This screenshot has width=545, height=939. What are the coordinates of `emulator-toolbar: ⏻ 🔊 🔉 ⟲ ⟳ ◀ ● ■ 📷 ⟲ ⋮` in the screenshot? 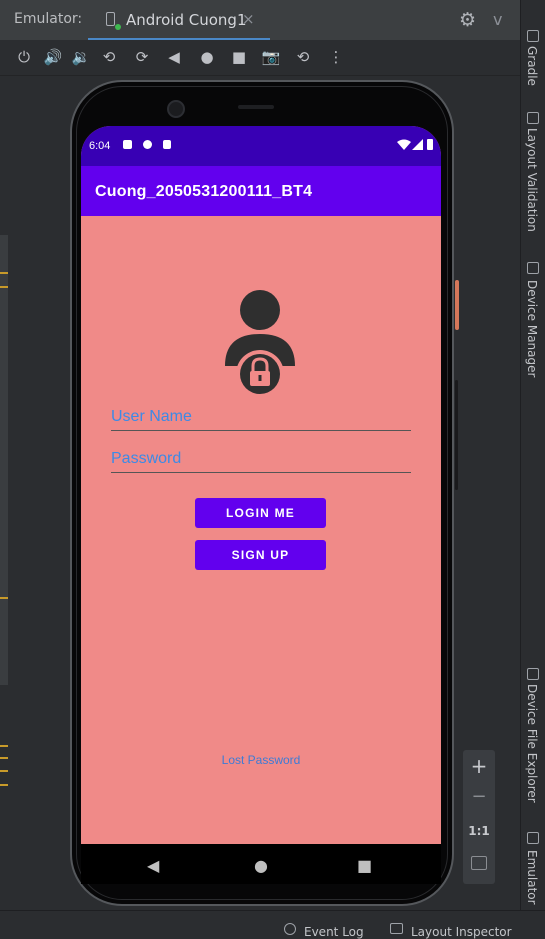 It's located at (260, 58).